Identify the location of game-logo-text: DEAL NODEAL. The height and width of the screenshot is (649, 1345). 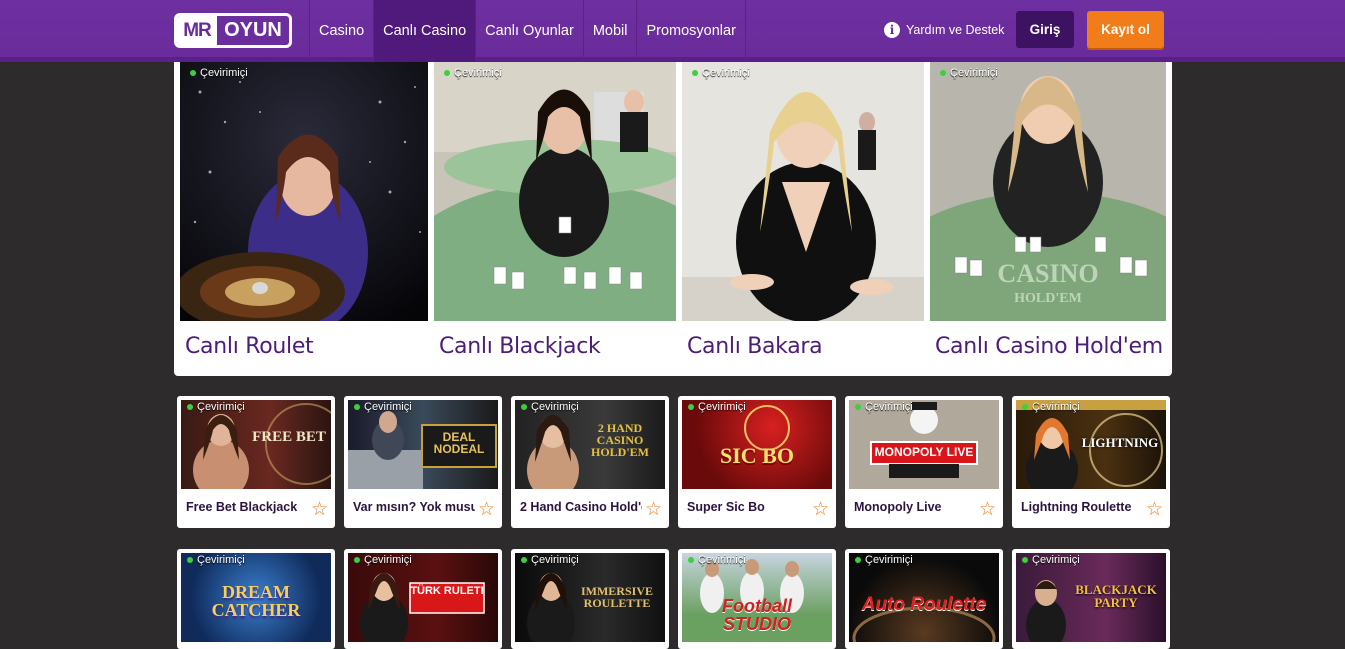
(459, 443).